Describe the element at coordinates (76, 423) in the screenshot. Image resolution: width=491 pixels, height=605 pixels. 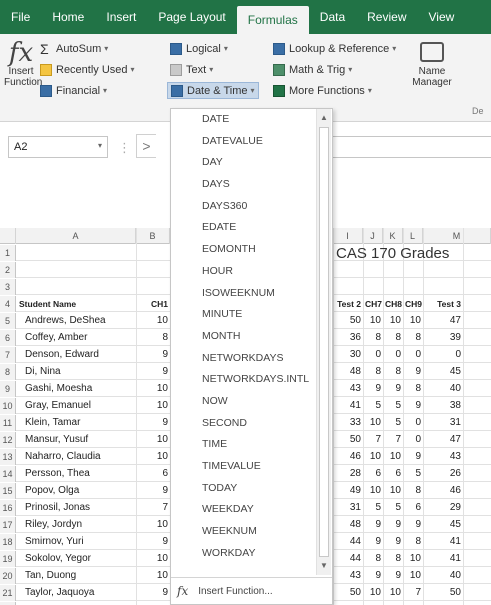
I see `table-cell: Klein, Tamar` at that location.